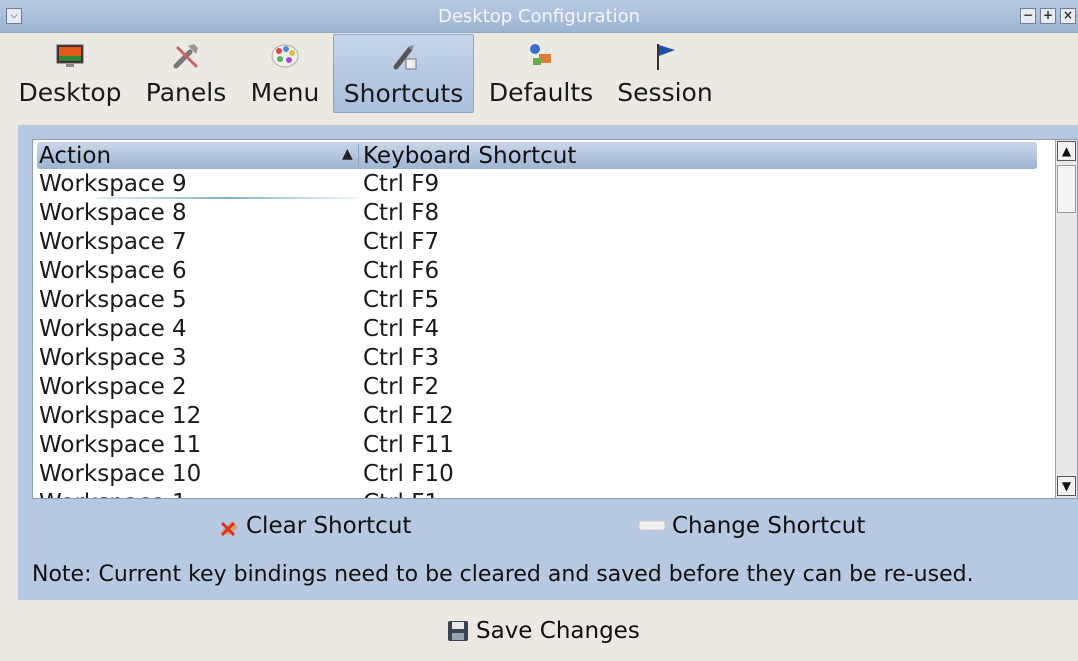  What do you see at coordinates (70, 55) in the screenshot?
I see `desktop-icon` at bounding box center [70, 55].